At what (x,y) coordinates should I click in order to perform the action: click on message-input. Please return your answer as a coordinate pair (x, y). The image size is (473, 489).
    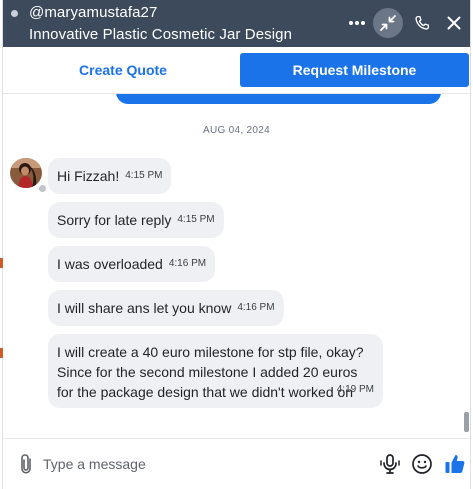
    Looking at the image, I should click on (208, 464).